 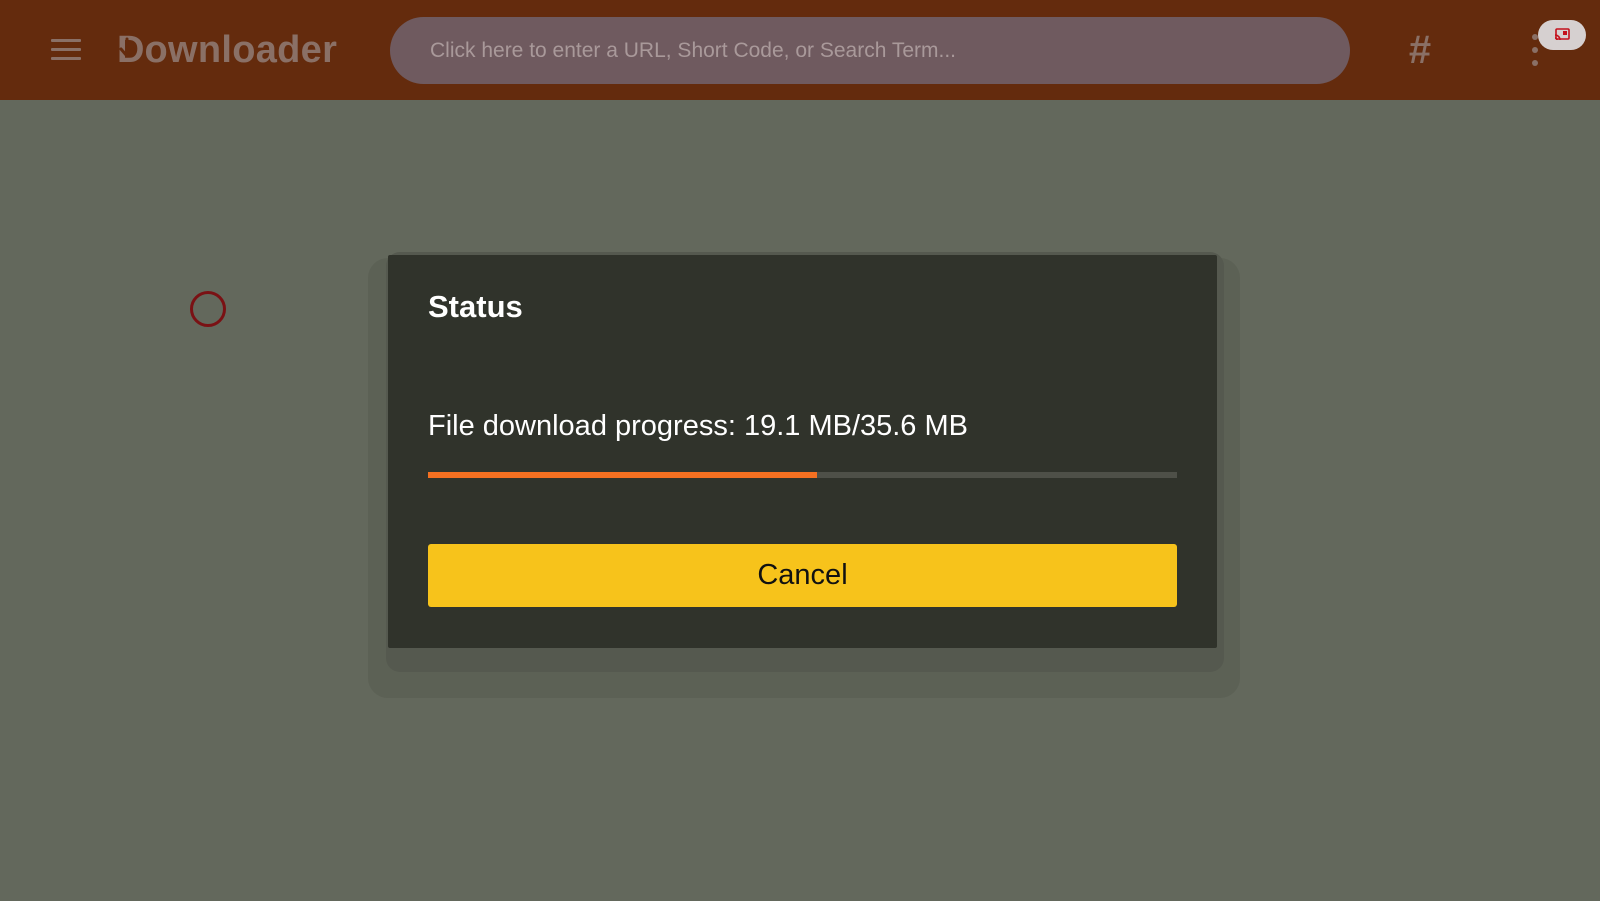 I want to click on logo-d: D, so click(x=130, y=50).